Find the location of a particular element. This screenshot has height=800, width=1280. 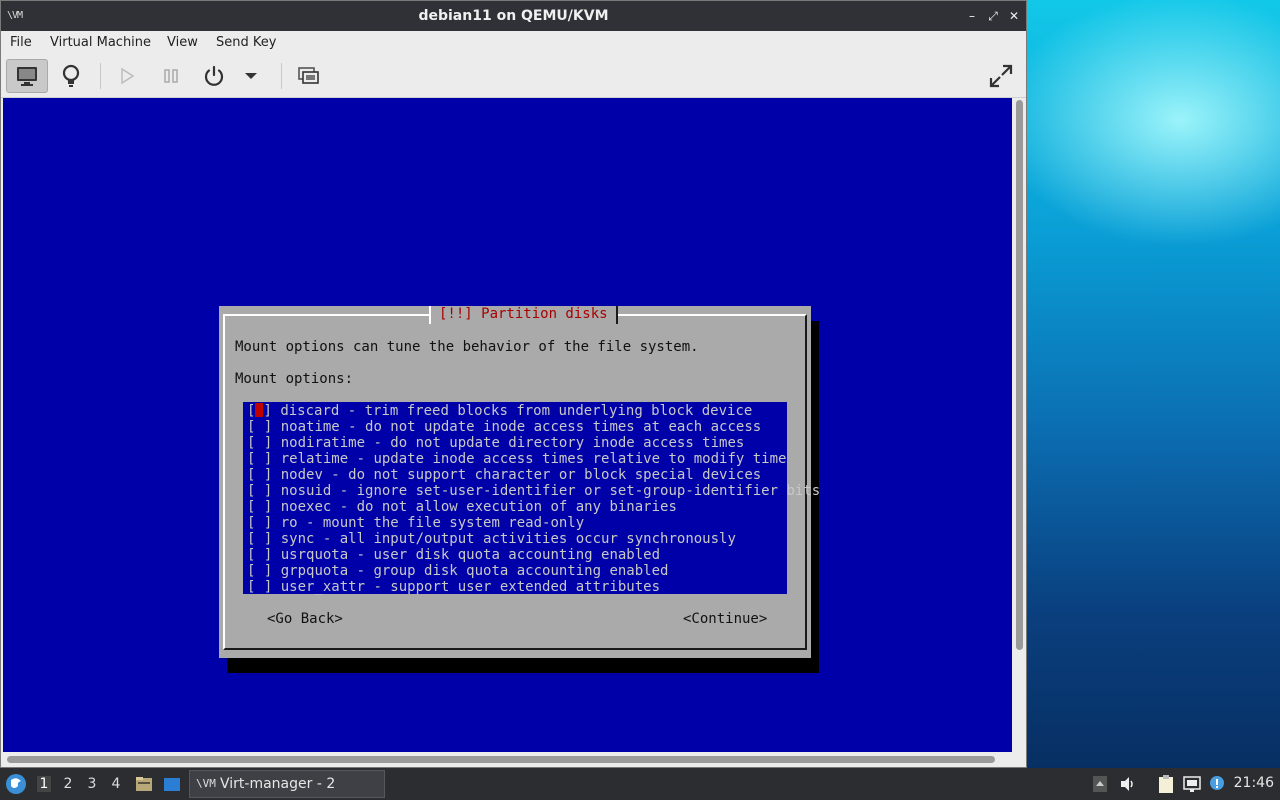

workspace-4: 4 is located at coordinates (116, 784).